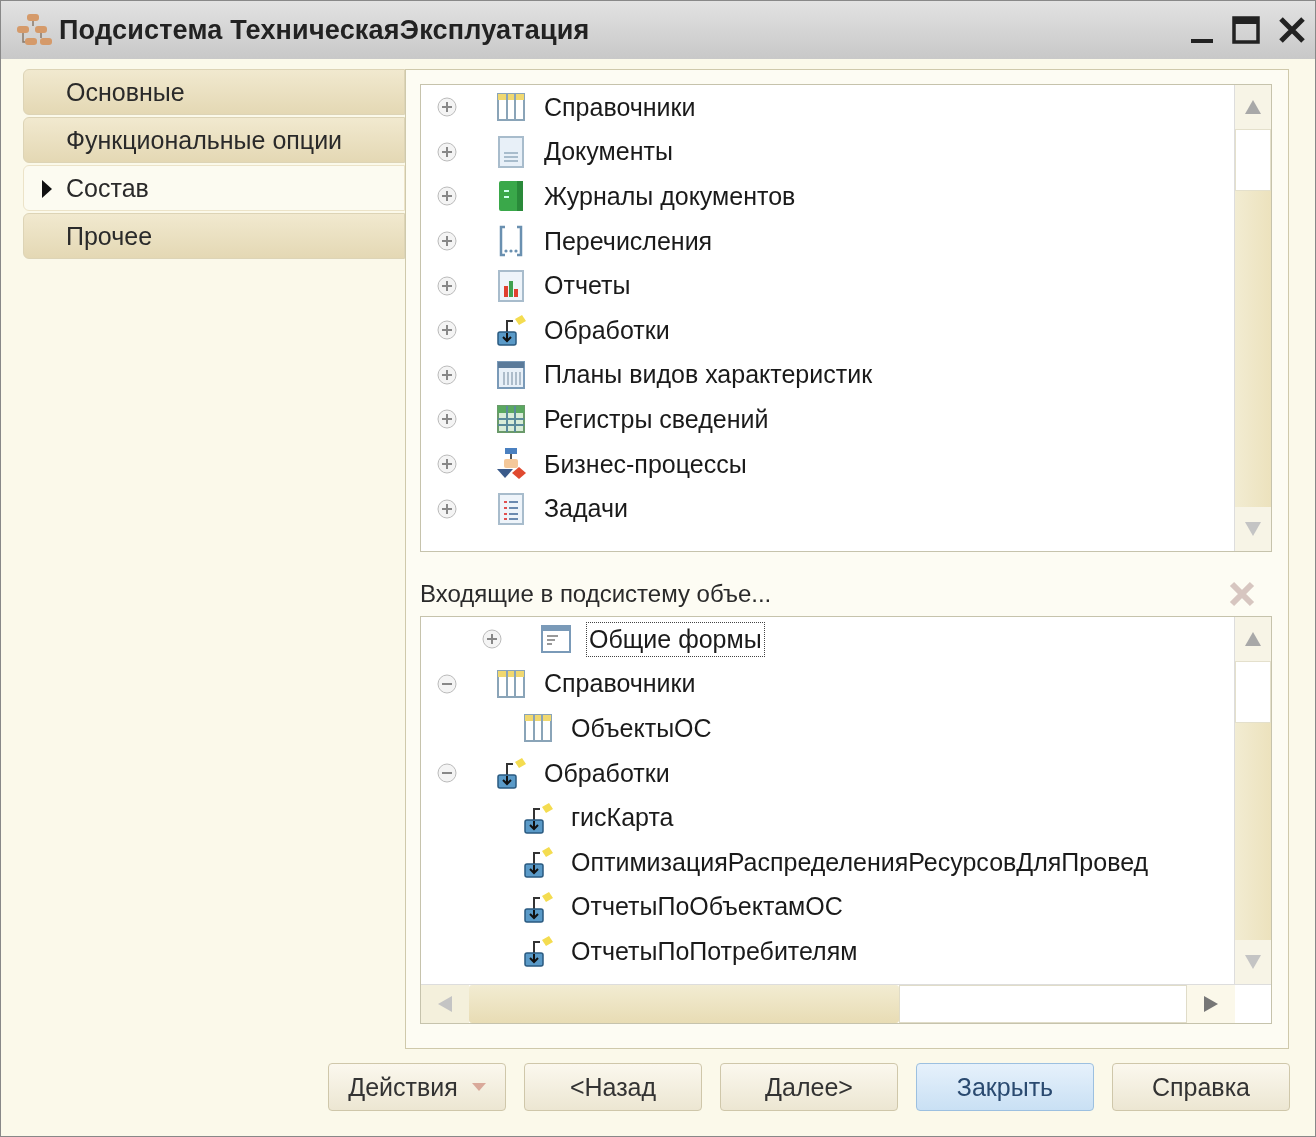 The width and height of the screenshot is (1316, 1137). I want to click on tree-item: ОтчетыПоПотребителям, so click(714, 951).